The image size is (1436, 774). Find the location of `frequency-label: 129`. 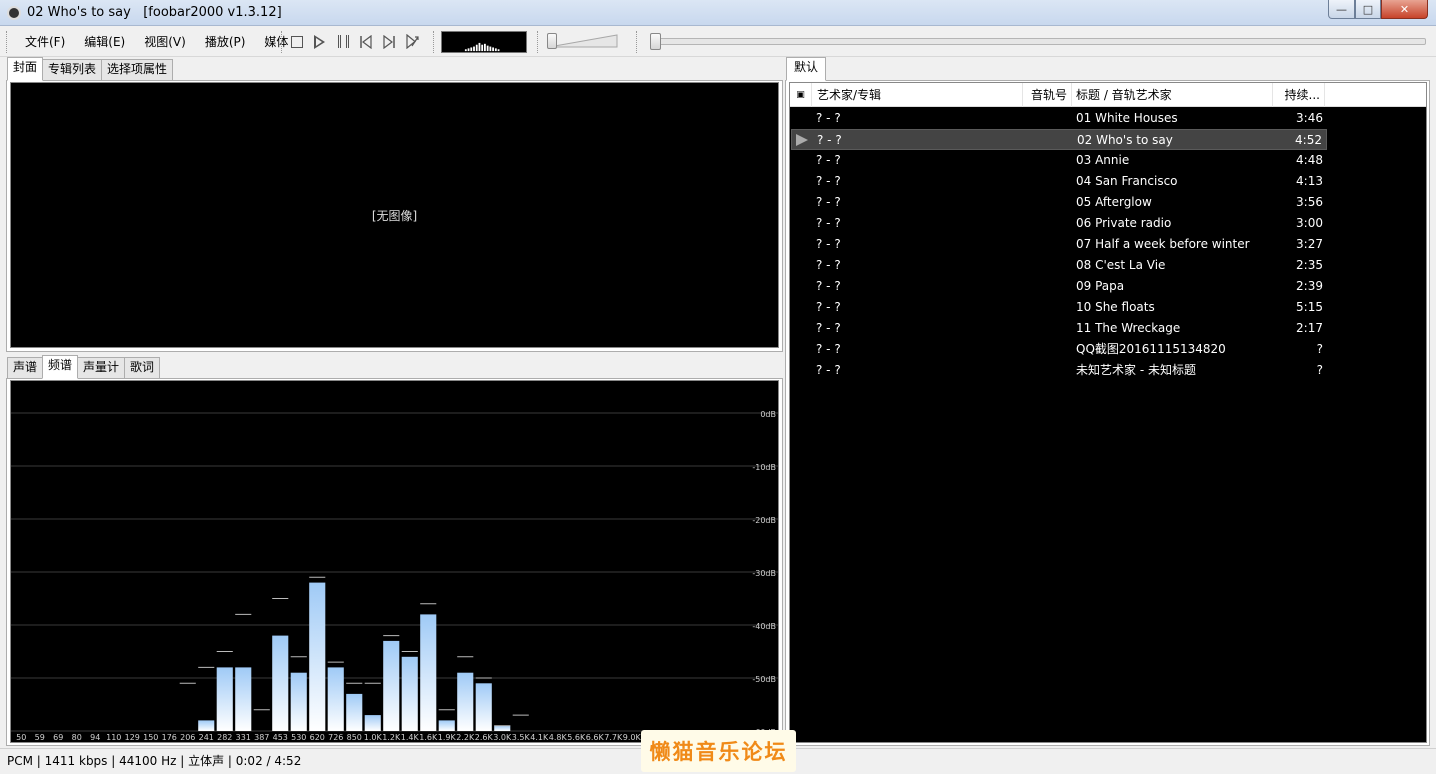

frequency-label: 129 is located at coordinates (132, 737).